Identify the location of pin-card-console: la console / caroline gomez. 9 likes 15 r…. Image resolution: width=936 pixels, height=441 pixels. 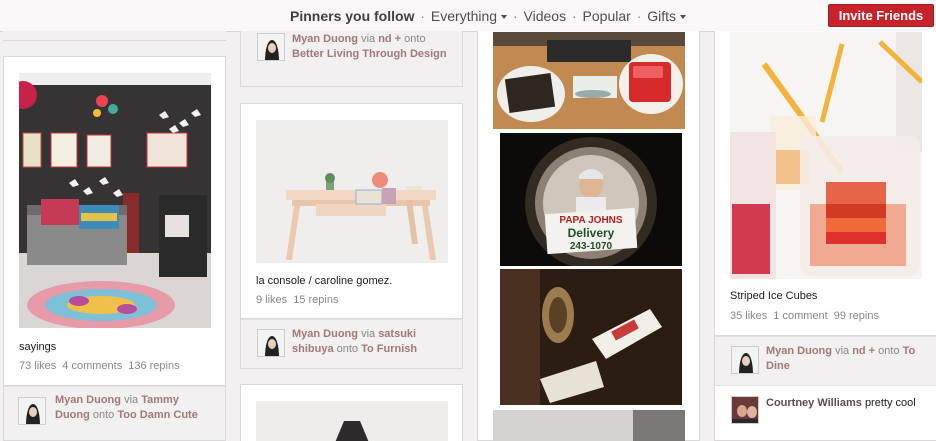
(351, 211).